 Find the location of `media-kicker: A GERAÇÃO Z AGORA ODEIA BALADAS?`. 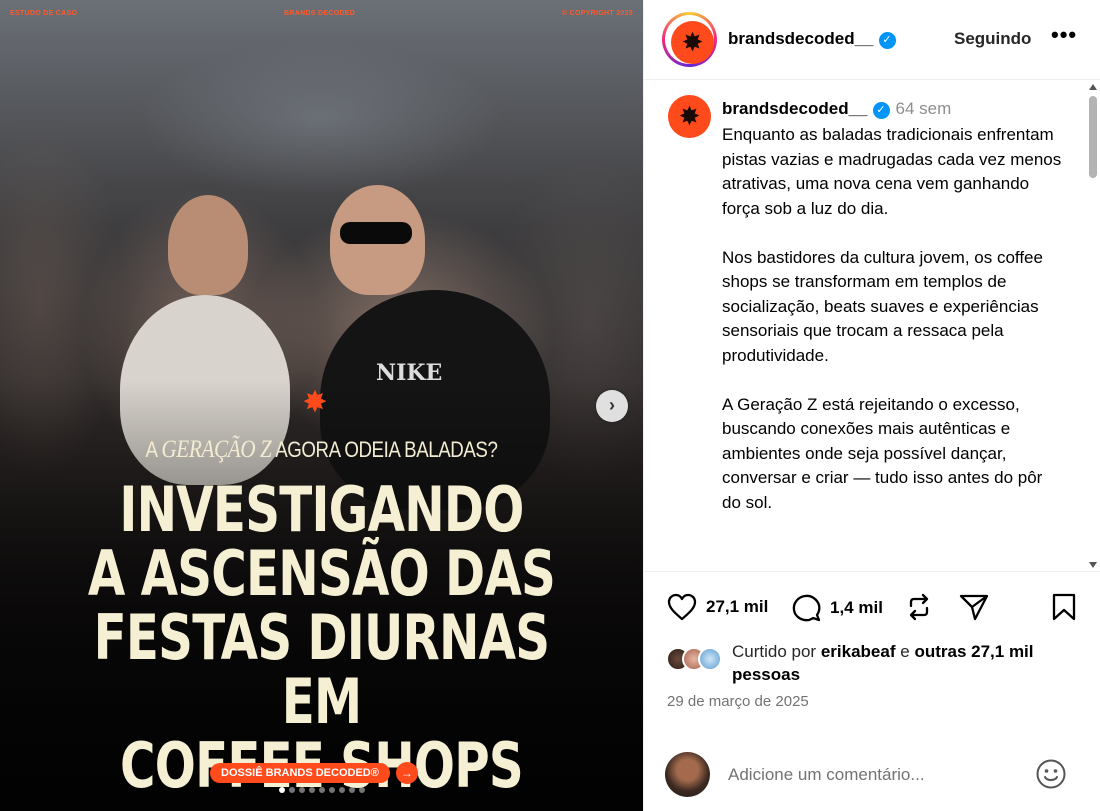

media-kicker: A GERAÇÃO Z AGORA ODEIA BALADAS? is located at coordinates (321, 450).